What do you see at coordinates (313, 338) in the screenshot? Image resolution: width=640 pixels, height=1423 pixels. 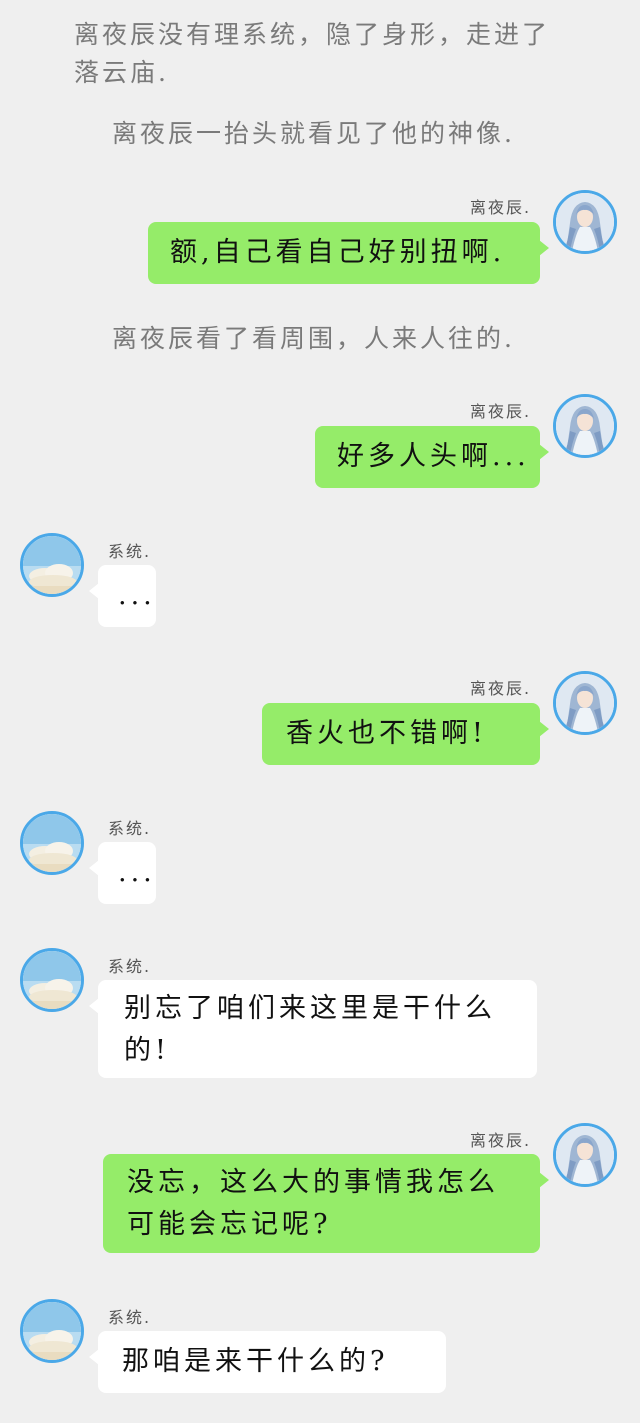 I see `narration-line: 离夜辰看了看周围，人来人往的.` at bounding box center [313, 338].